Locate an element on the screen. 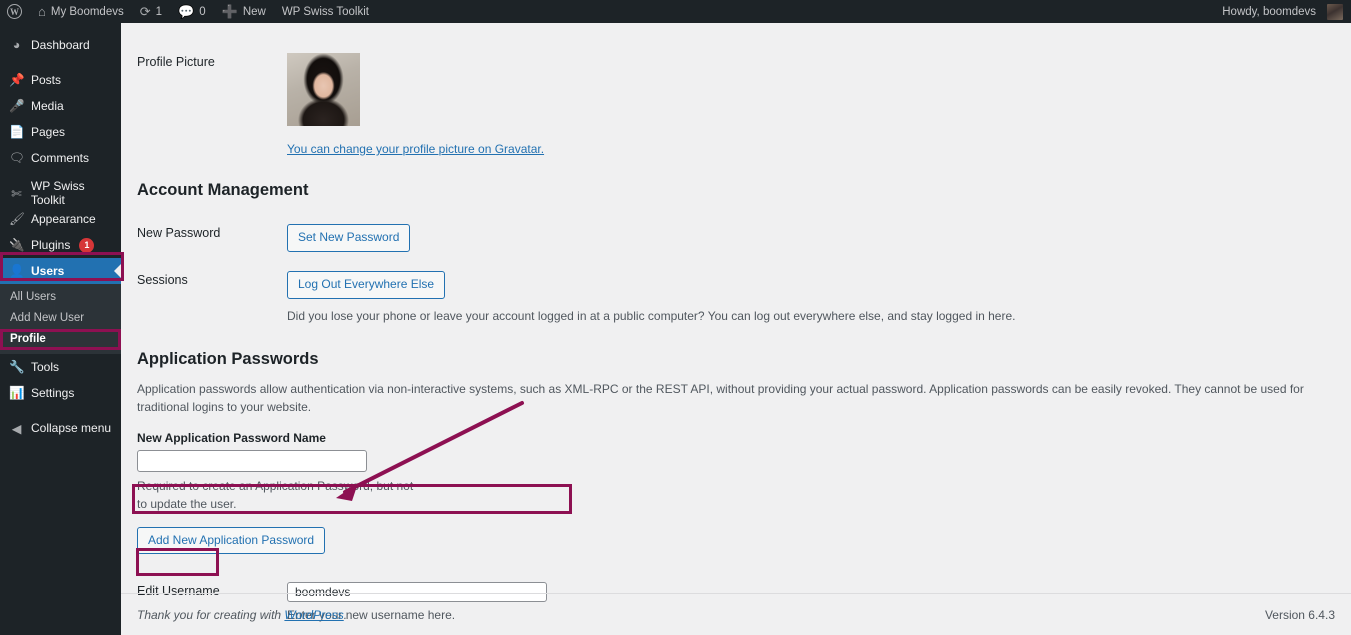  sidebar-item-comments: 🗨 Comments is located at coordinates (60, 158).